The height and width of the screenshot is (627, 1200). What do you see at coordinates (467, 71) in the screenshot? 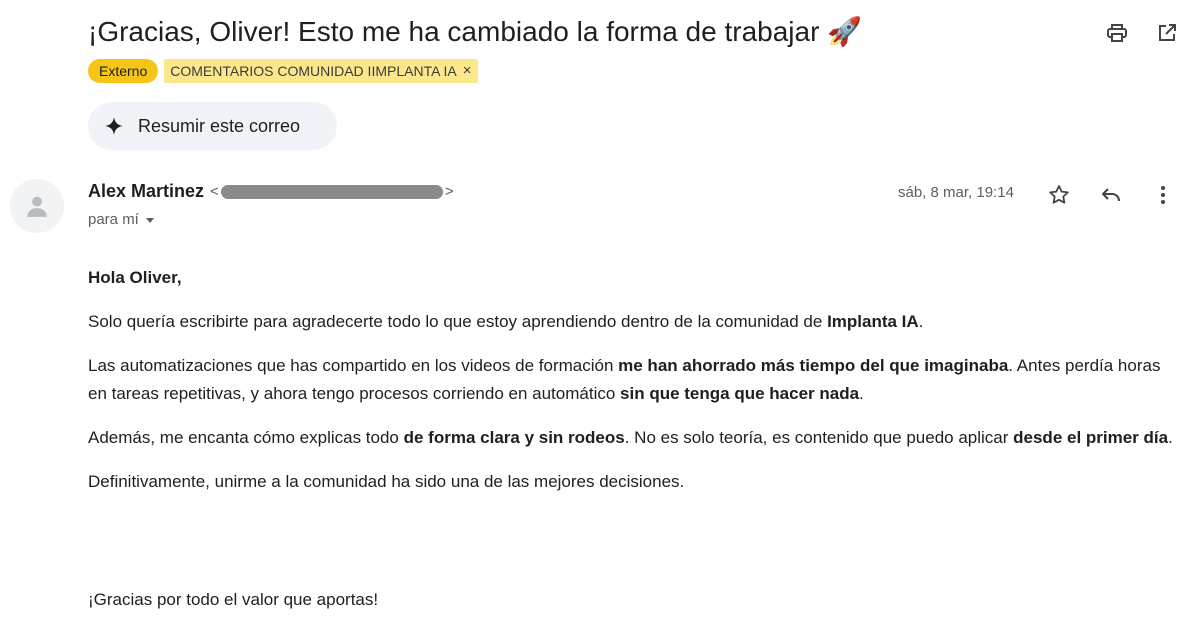
I see `remove-label-icon: ×` at bounding box center [467, 71].